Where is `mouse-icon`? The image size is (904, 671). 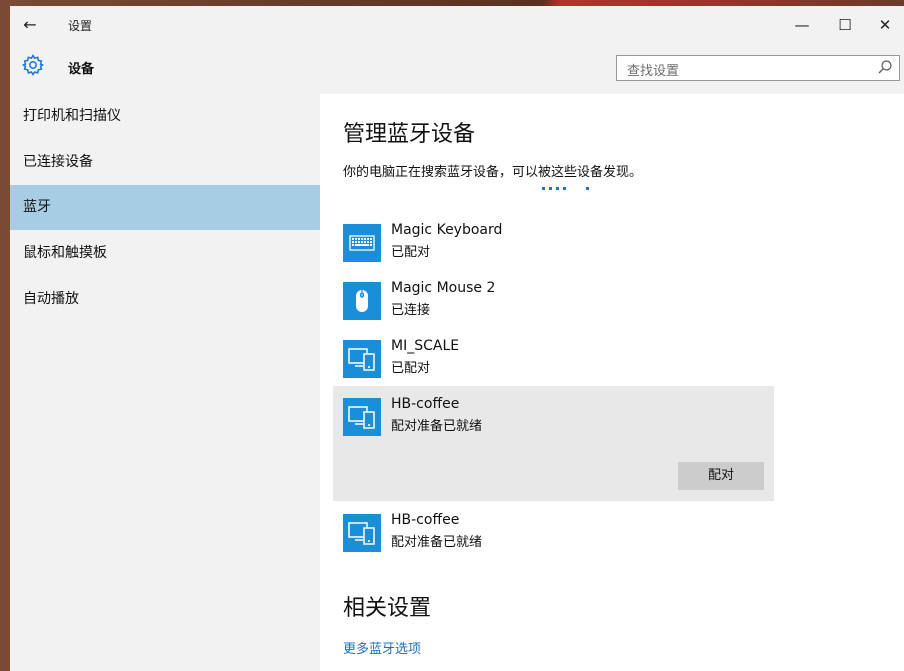 mouse-icon is located at coordinates (362, 301).